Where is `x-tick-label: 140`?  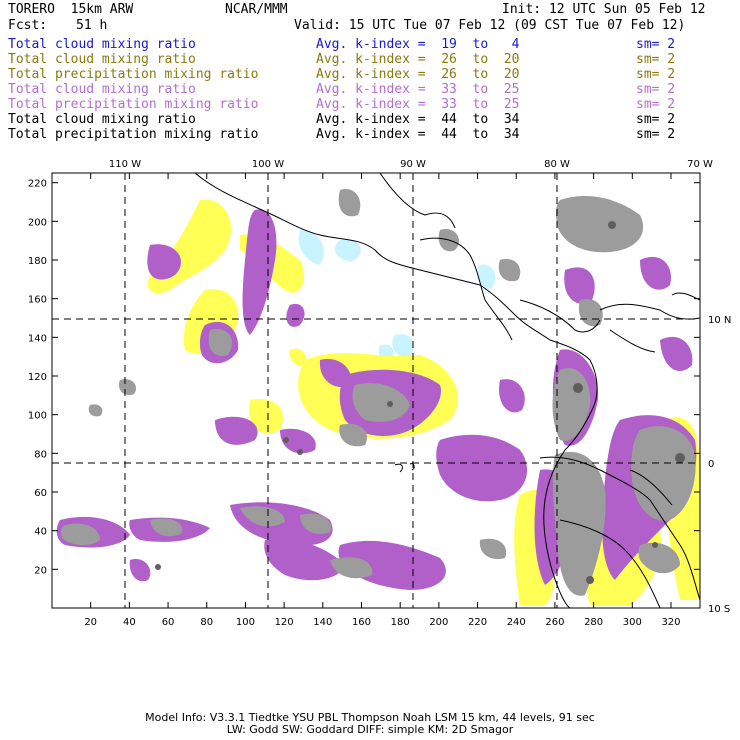
x-tick-label: 140 is located at coordinates (322, 622).